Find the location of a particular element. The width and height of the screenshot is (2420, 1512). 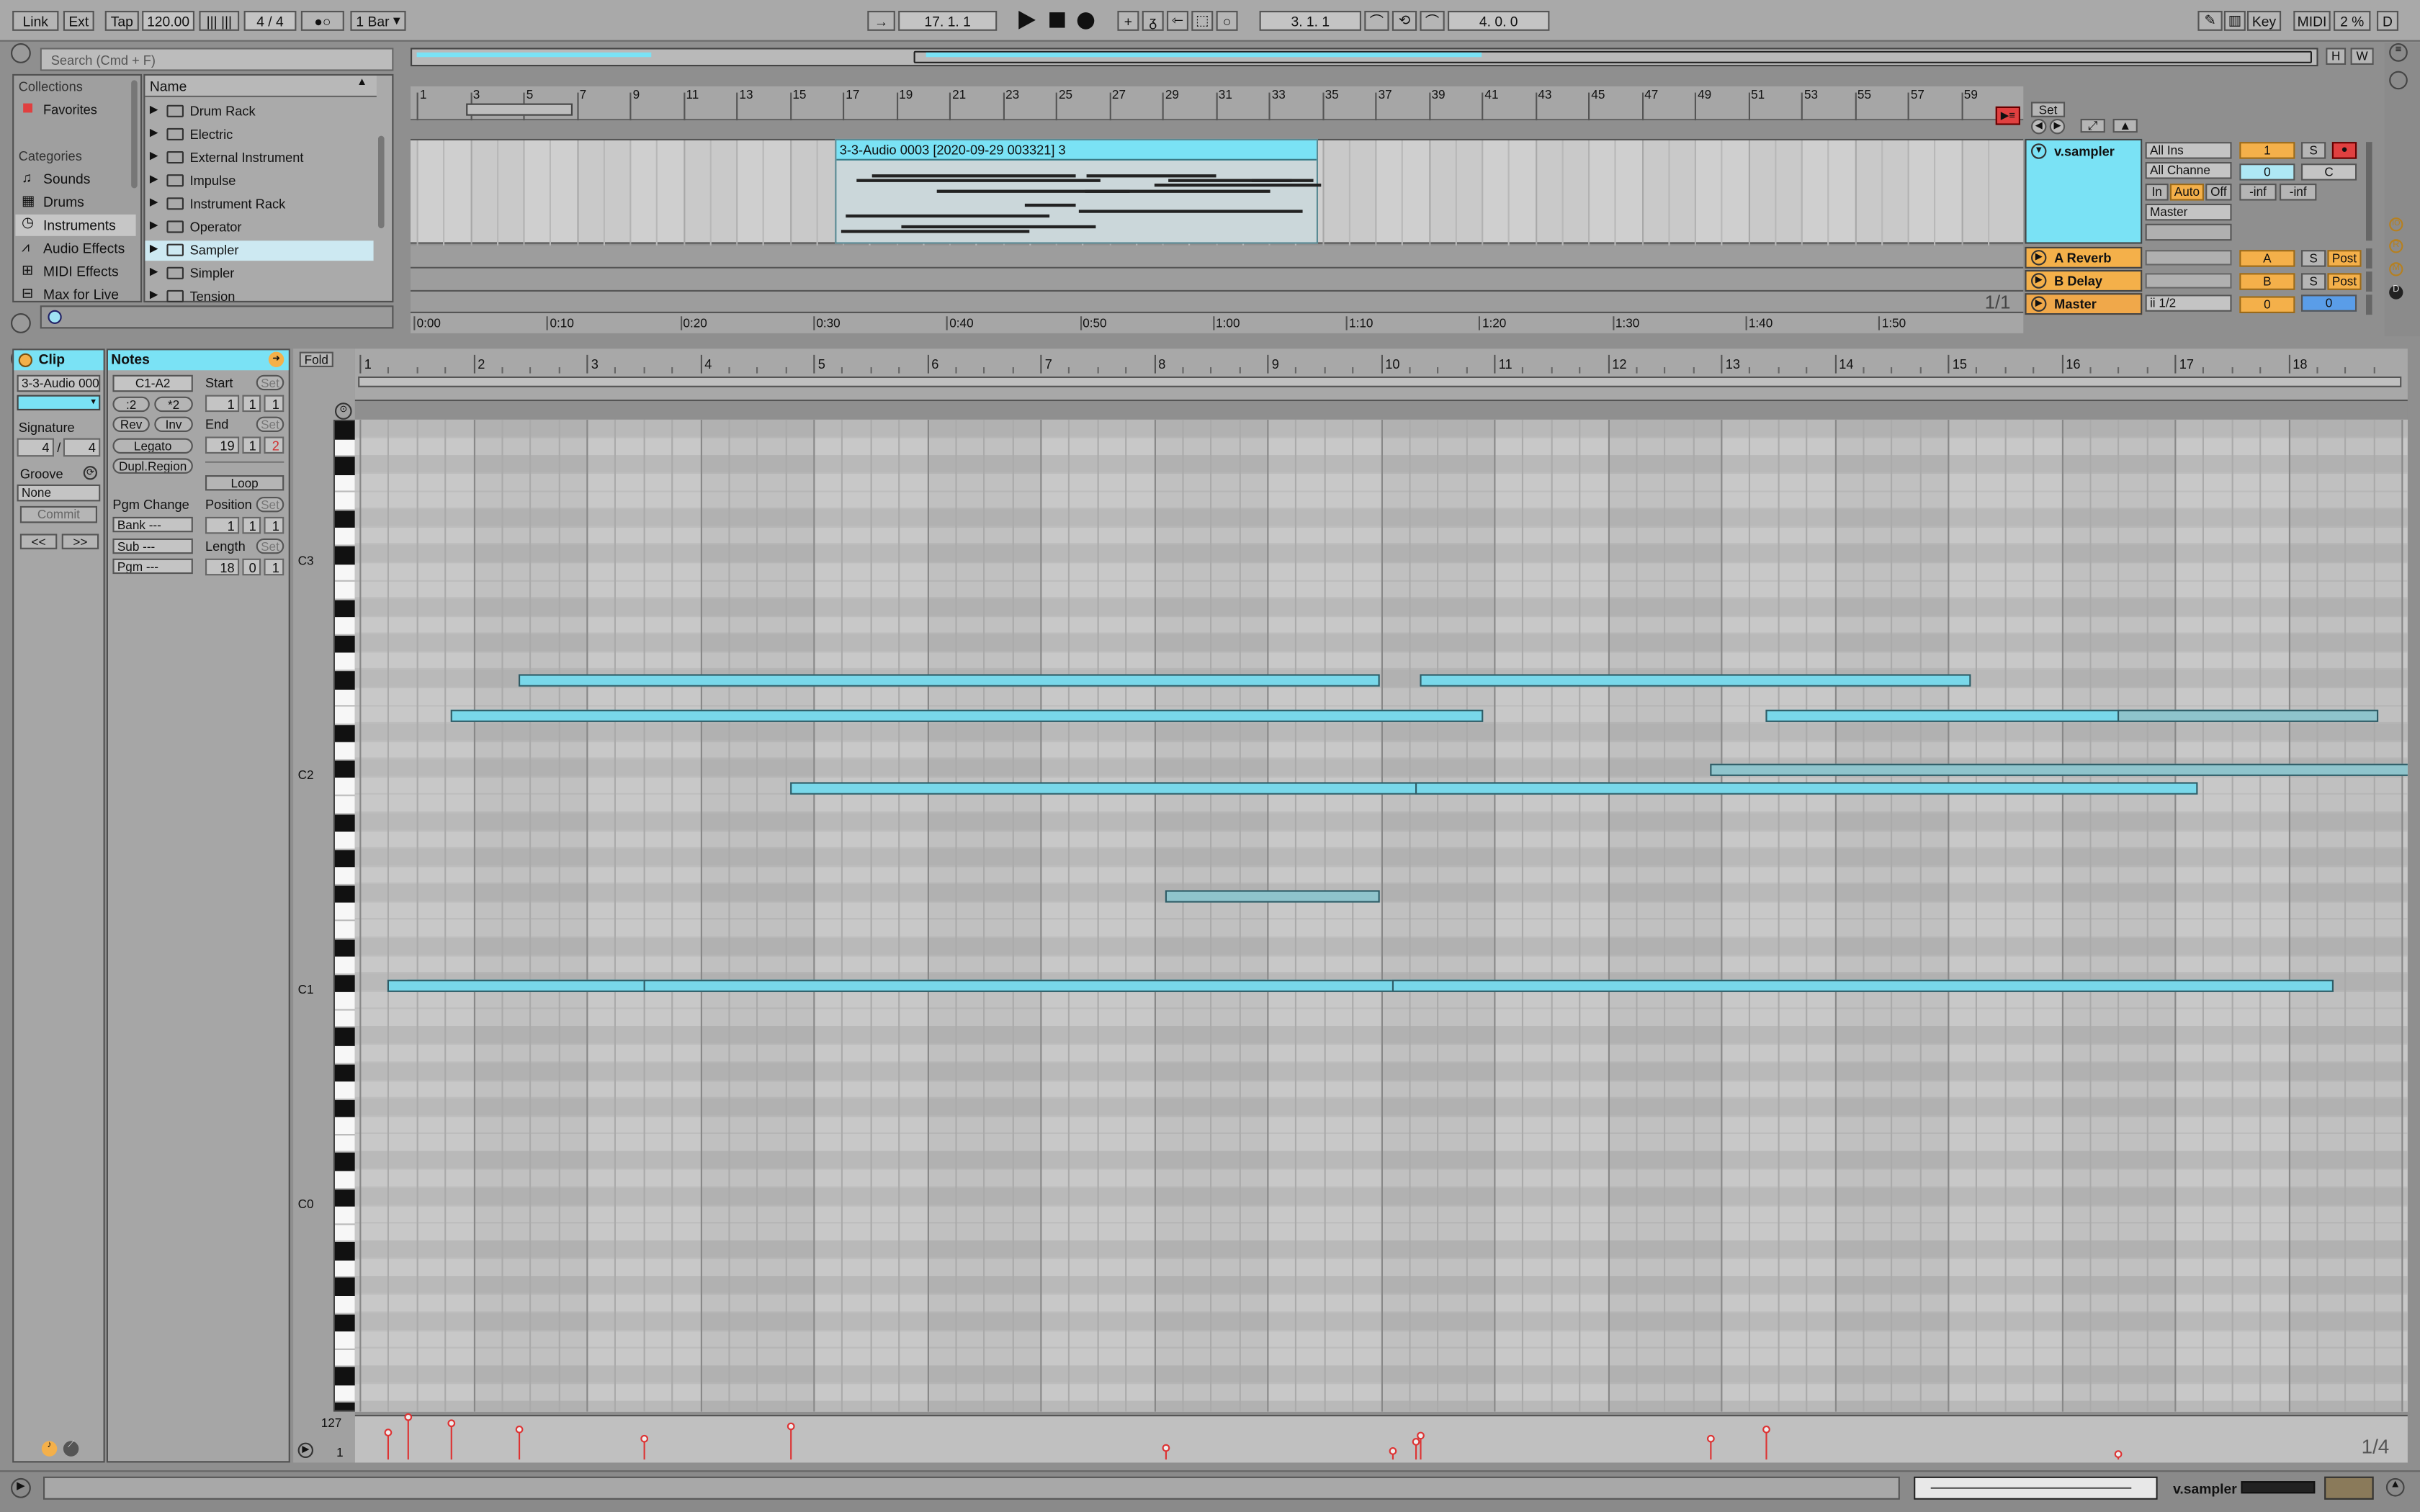

start-sixteenth: 1 is located at coordinates (274, 404).